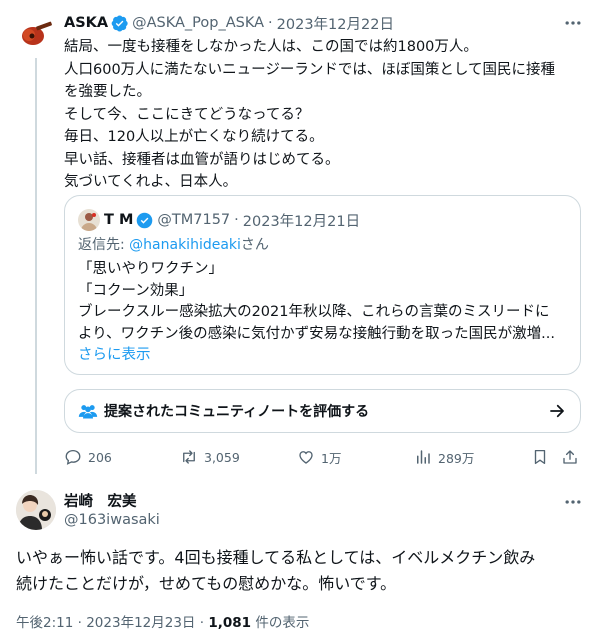 This screenshot has width=611, height=644. Describe the element at coordinates (323, 356) in the screenshot. I see `show-more-link: さらに表示` at that location.